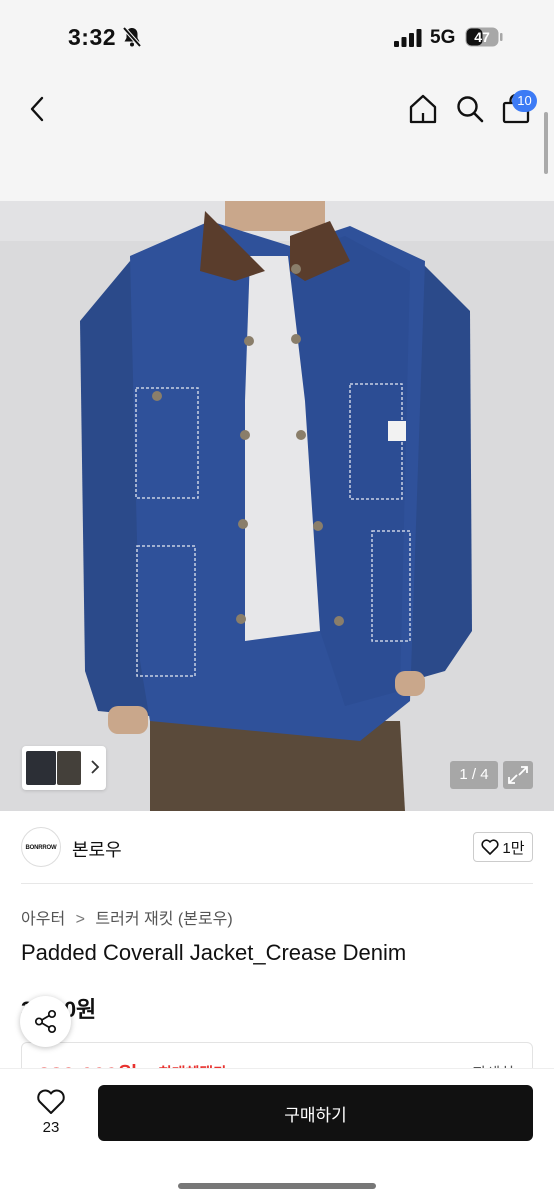 The image size is (554, 1200). I want to click on bottom-action-bar: 23 구매하기, so click(277, 1134).